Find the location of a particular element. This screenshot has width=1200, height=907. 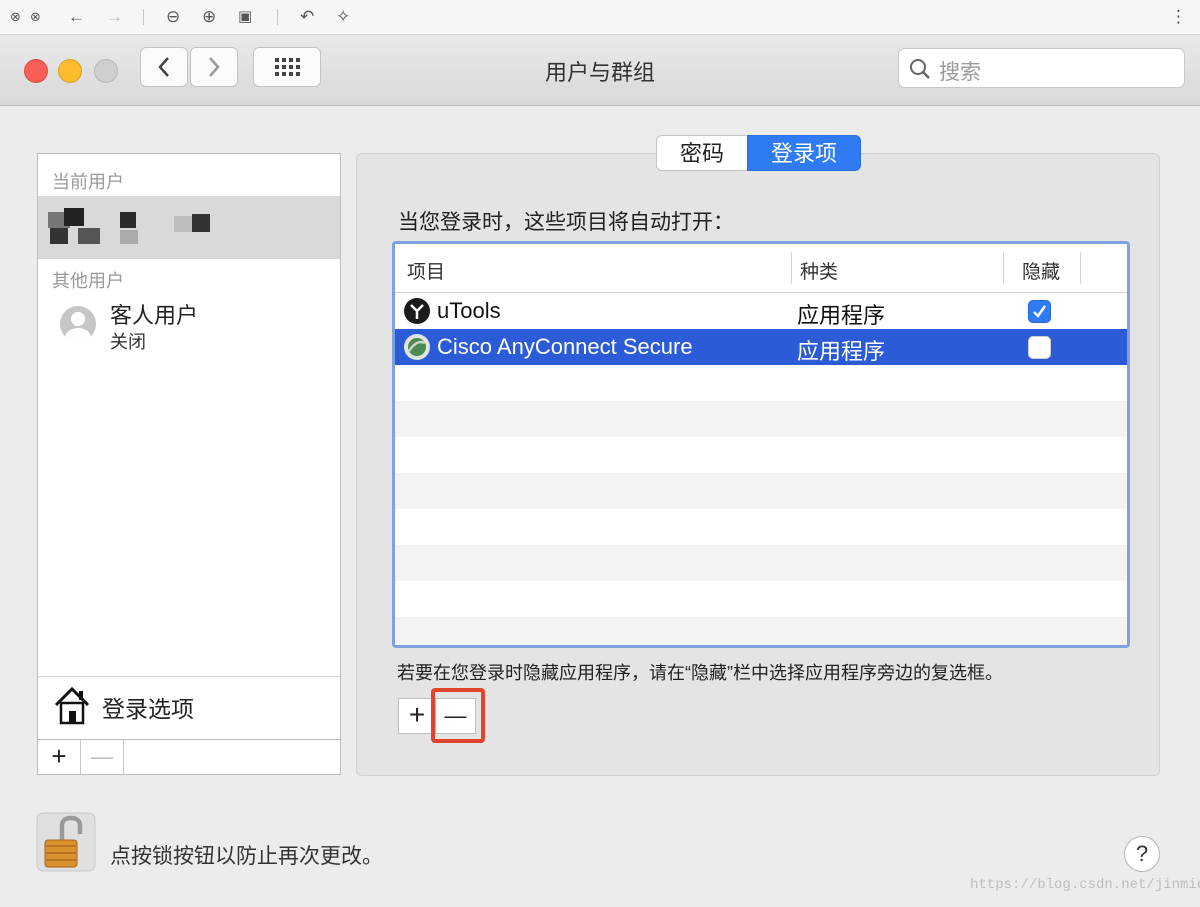

login-options-row: 登录选项 is located at coordinates (189, 707).